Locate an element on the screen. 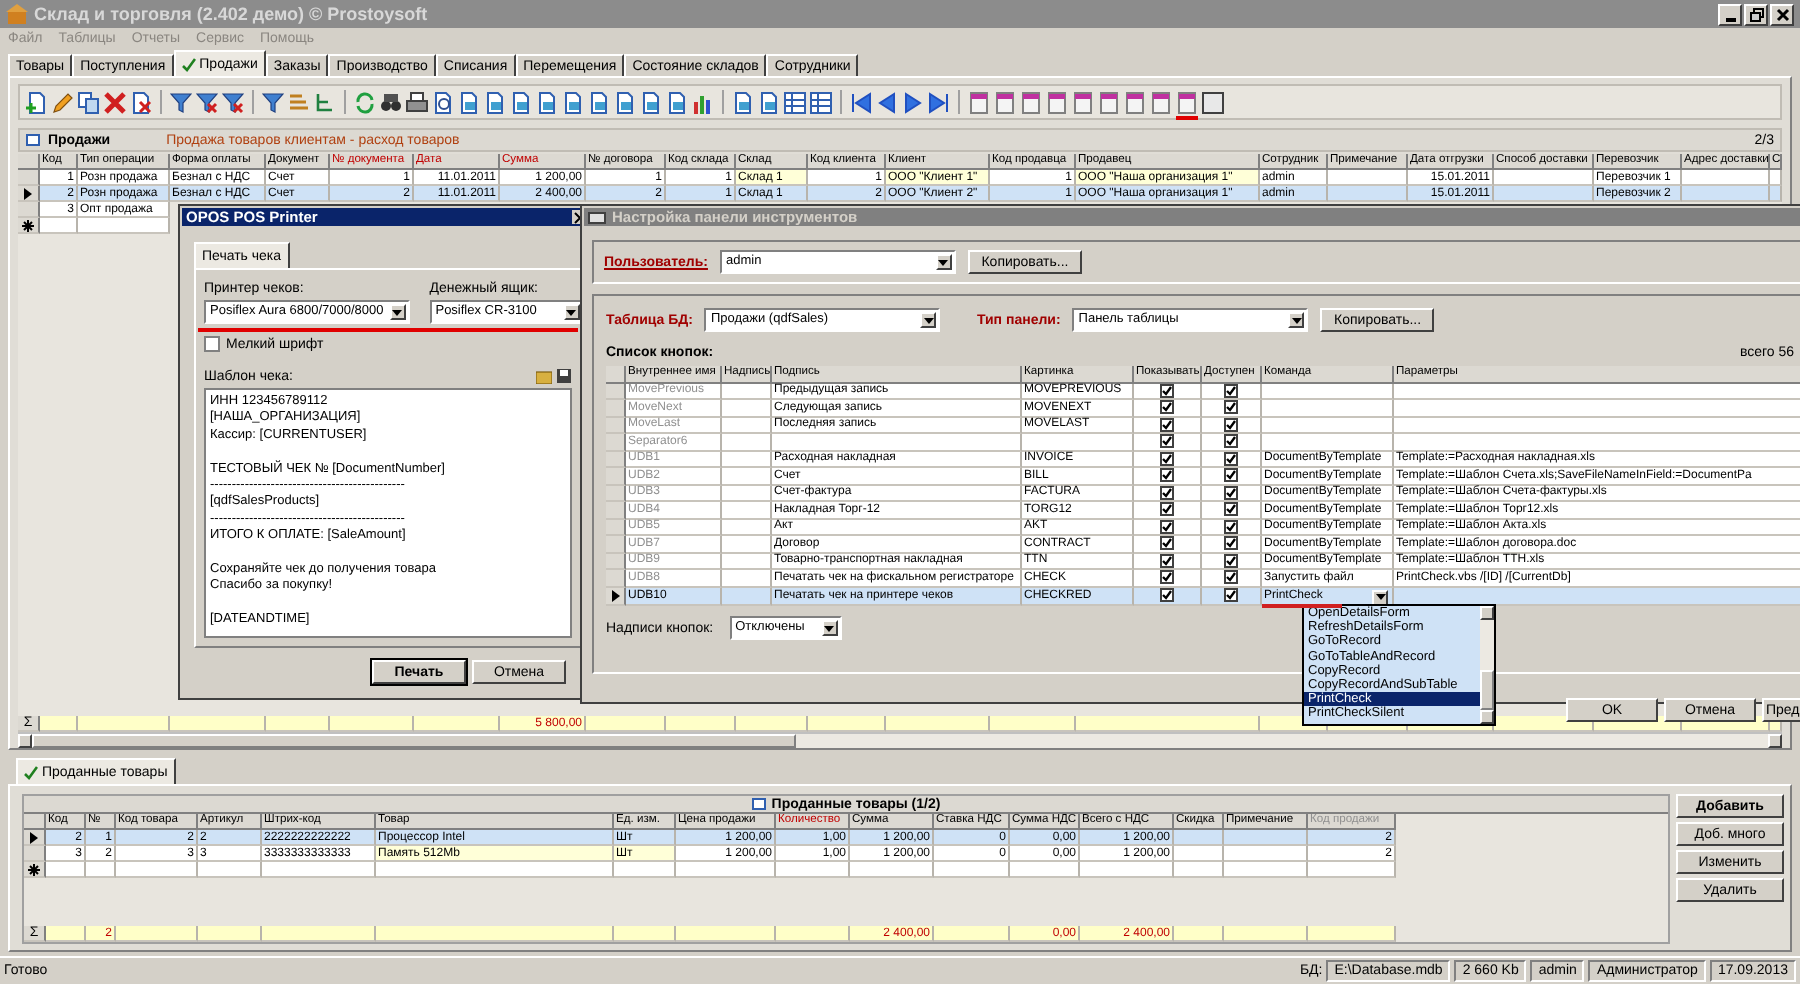 Image resolution: width=1800 pixels, height=984 pixels. pencil-icon is located at coordinates (63, 102).